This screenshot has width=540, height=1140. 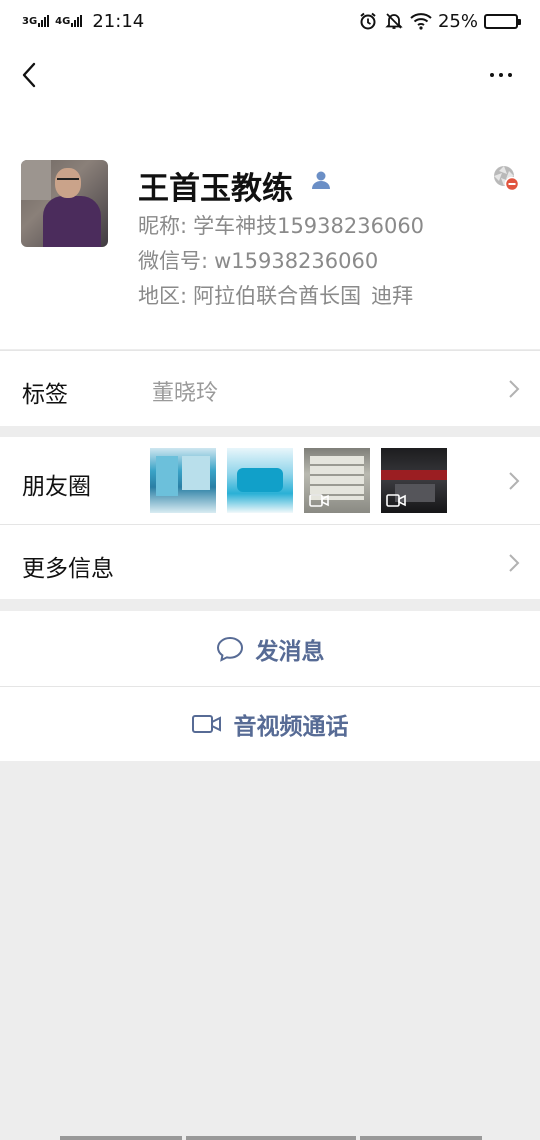 I want to click on status-right: 25%, so click(x=439, y=21).